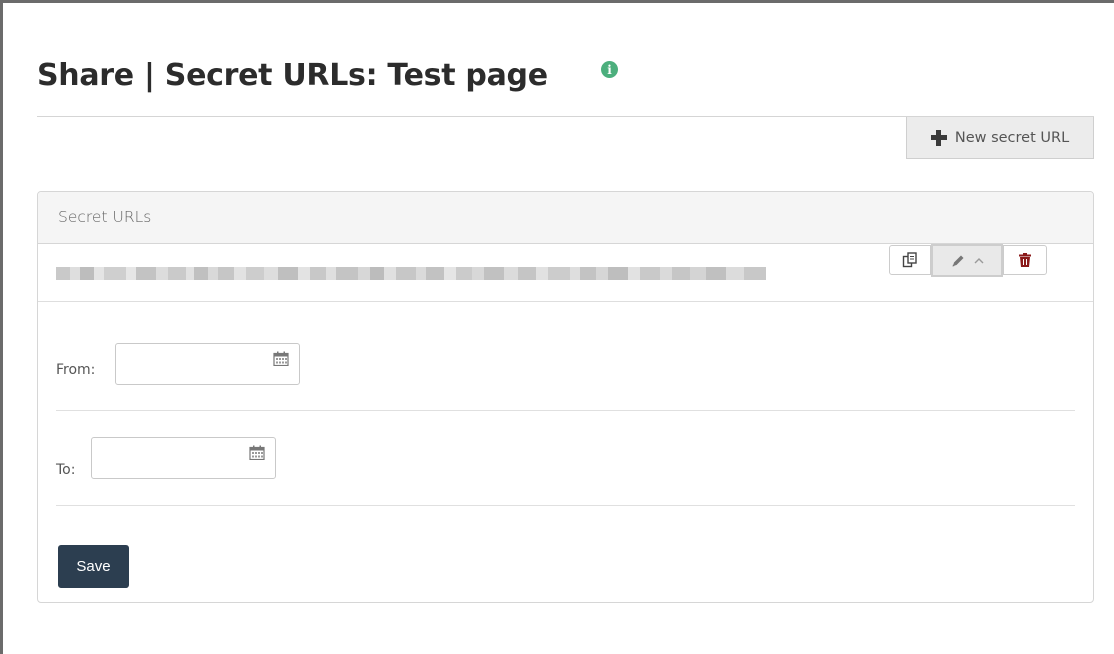 Image resolution: width=1114 pixels, height=654 pixels. Describe the element at coordinates (76, 370) in the screenshot. I see `from-label: From:` at that location.